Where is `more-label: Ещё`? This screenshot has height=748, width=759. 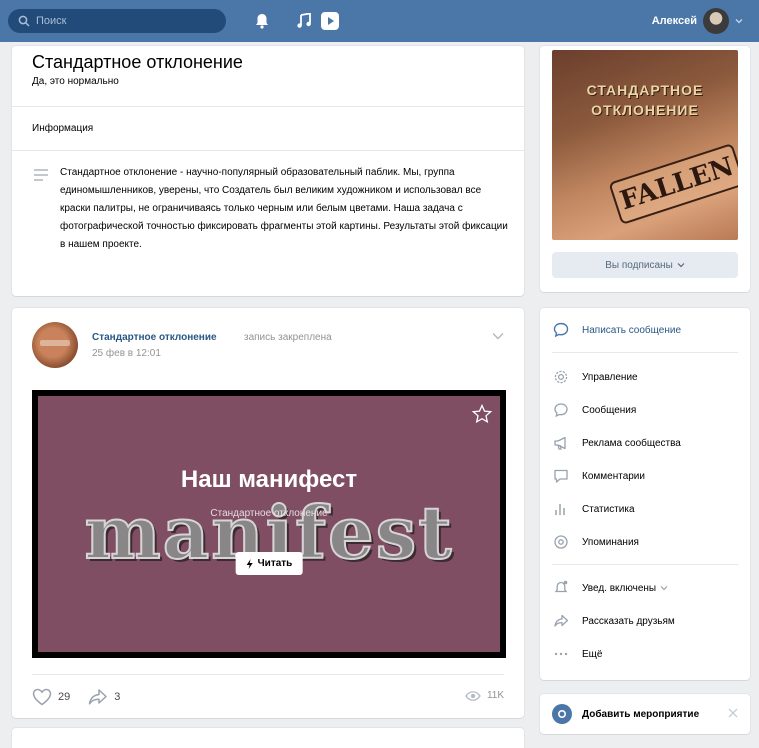
more-label: Ещё is located at coordinates (592, 654).